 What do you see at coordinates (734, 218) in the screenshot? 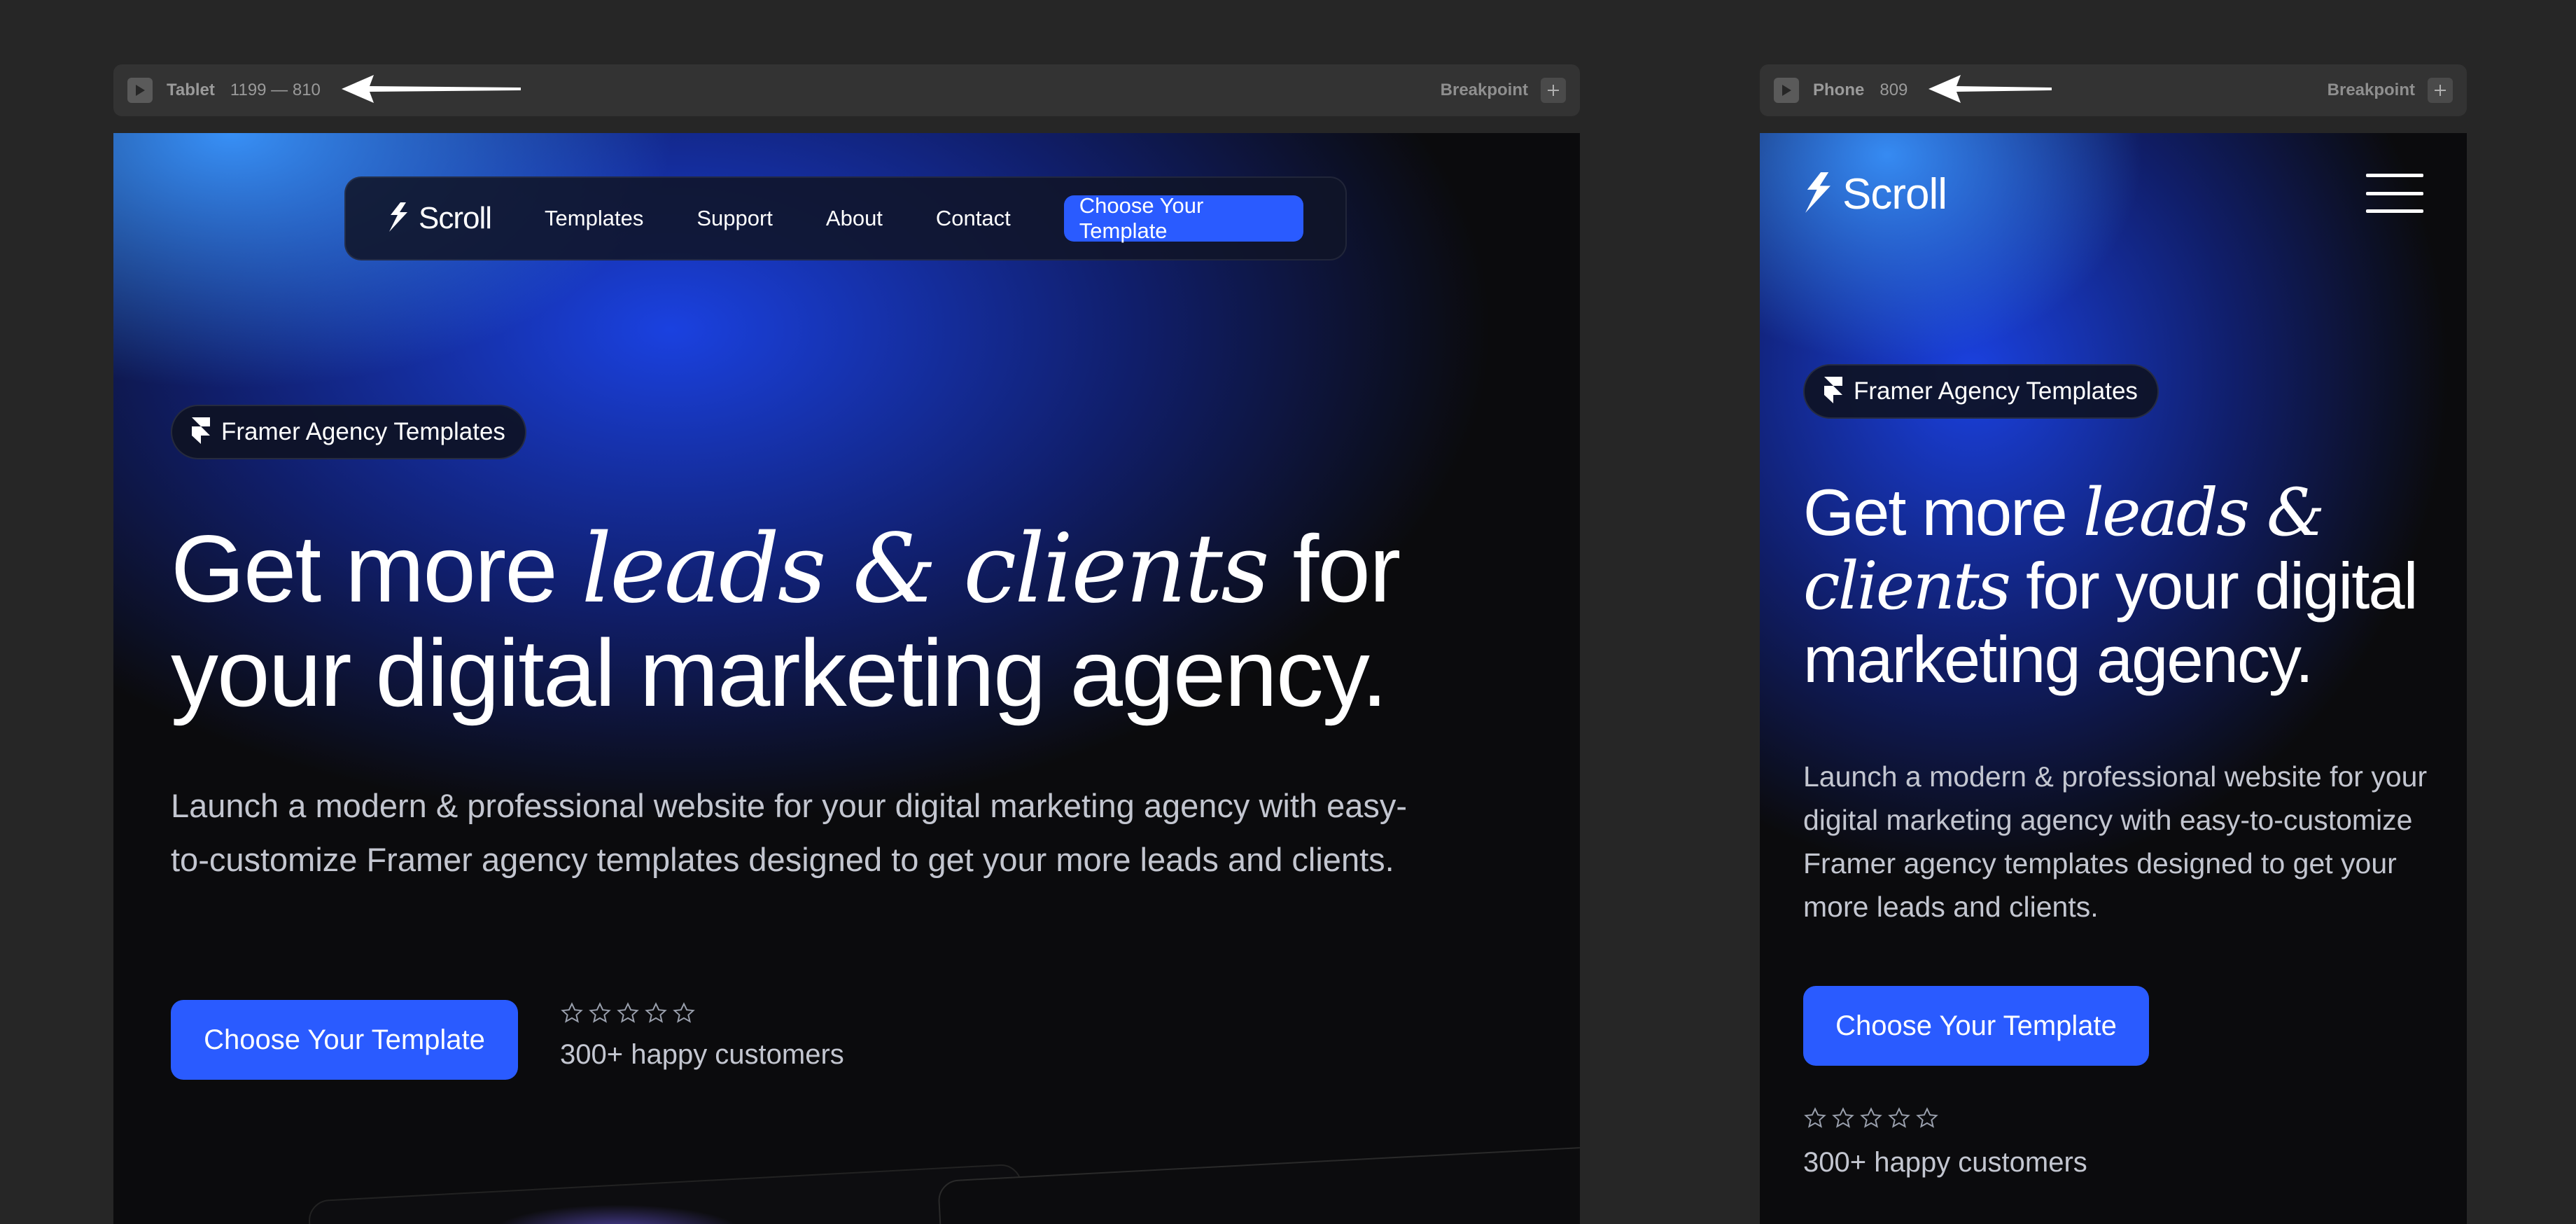
I see `nav-link-support: Support` at bounding box center [734, 218].